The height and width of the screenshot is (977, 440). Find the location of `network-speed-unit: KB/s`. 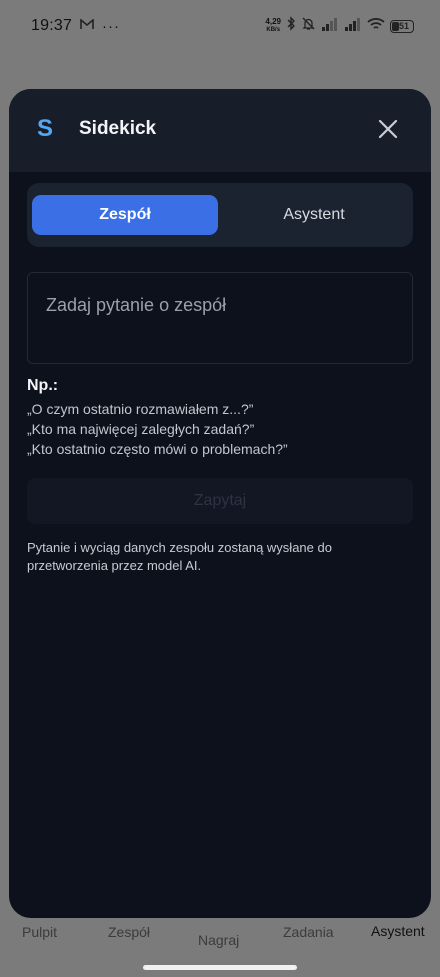

network-speed-unit: KB/s is located at coordinates (273, 30).